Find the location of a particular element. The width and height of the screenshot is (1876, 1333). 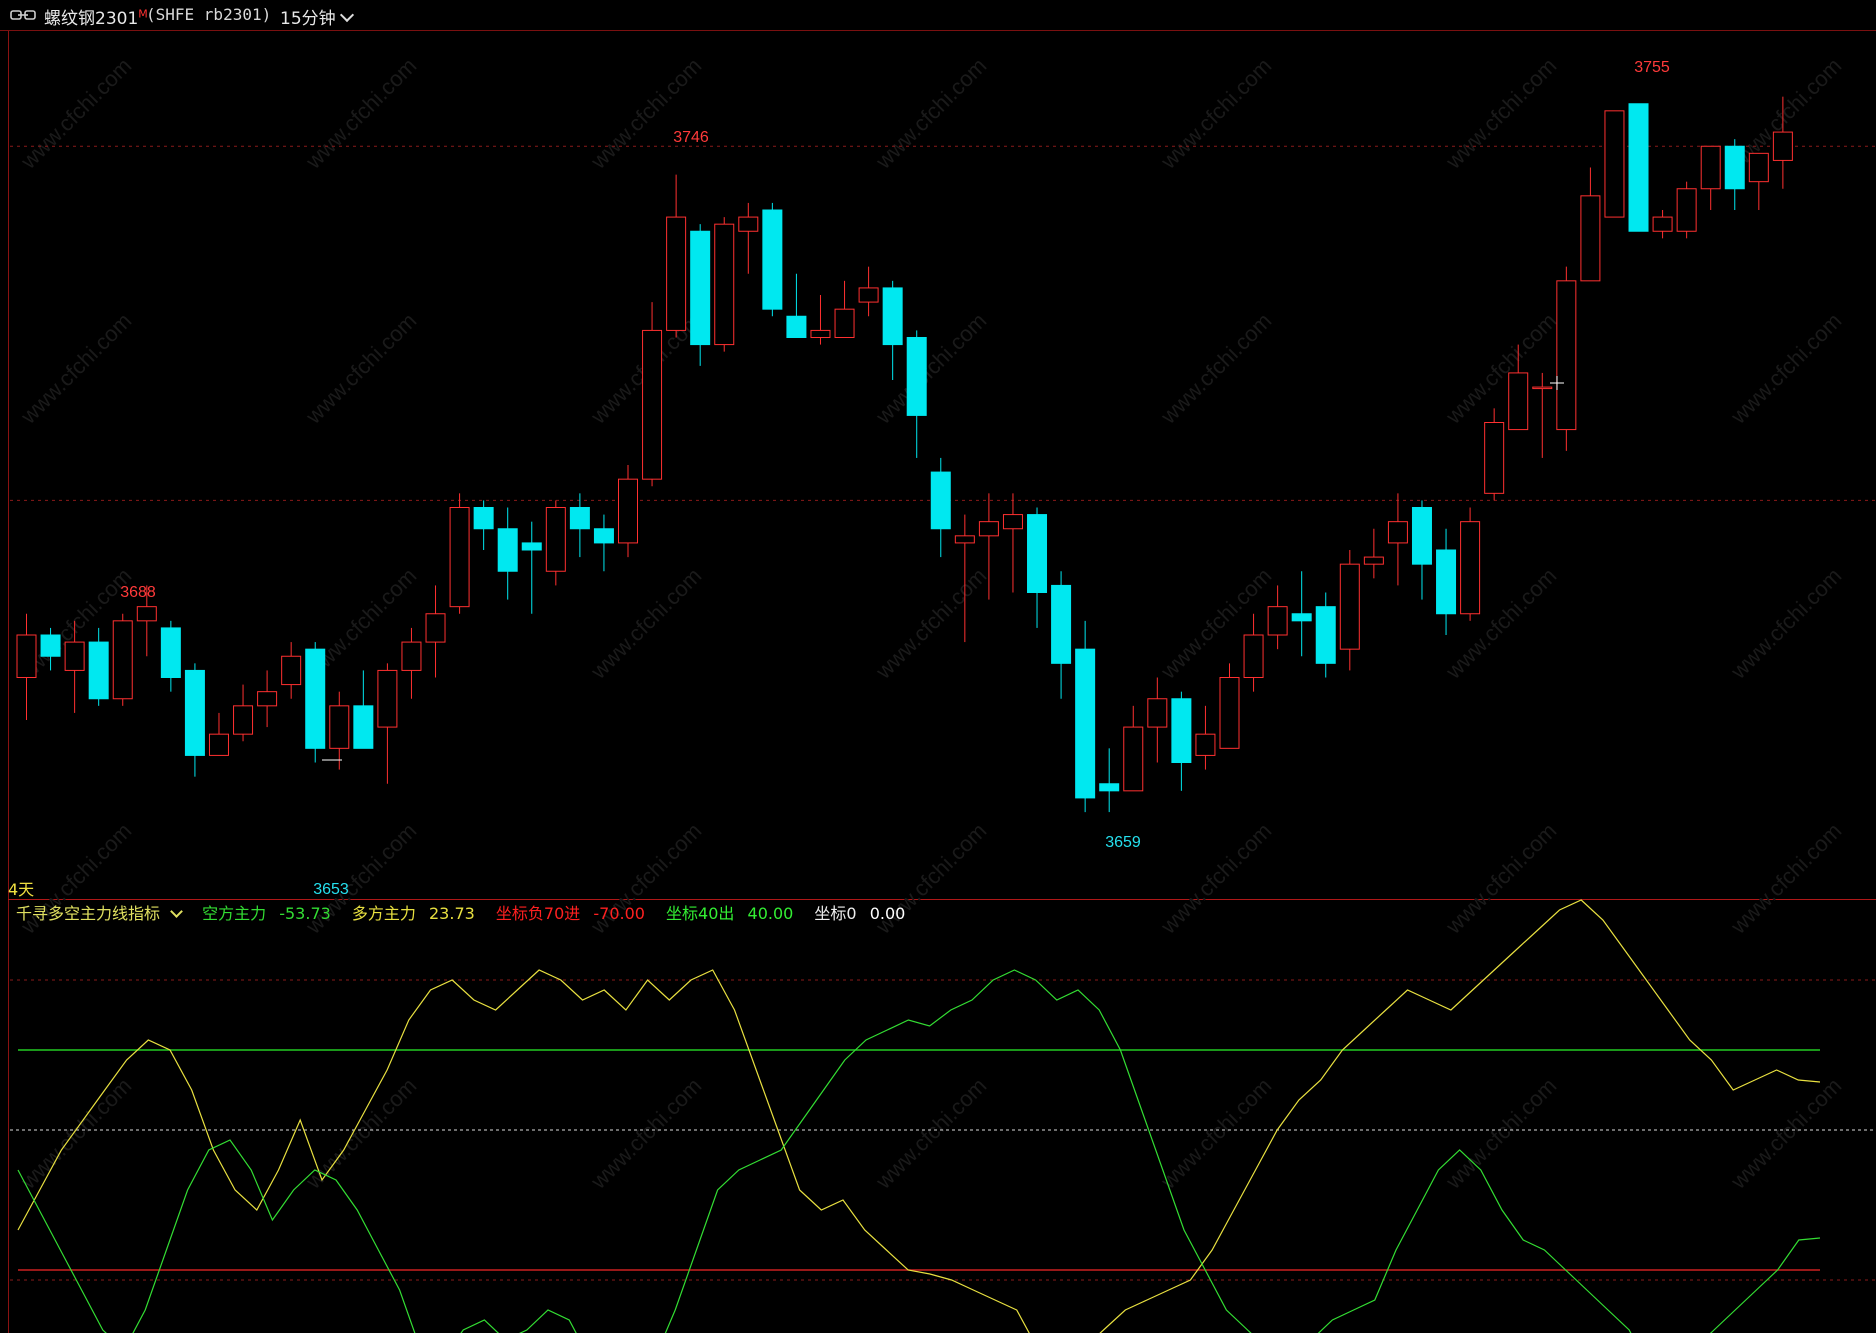

legend-bull-main: 多方主力 23.73 is located at coordinates (417, 913).